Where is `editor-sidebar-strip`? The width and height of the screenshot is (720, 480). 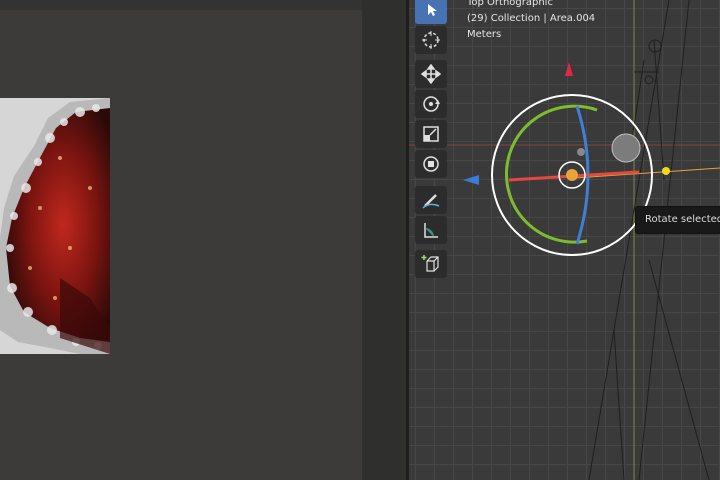
editor-sidebar-strip is located at coordinates (385, 240).